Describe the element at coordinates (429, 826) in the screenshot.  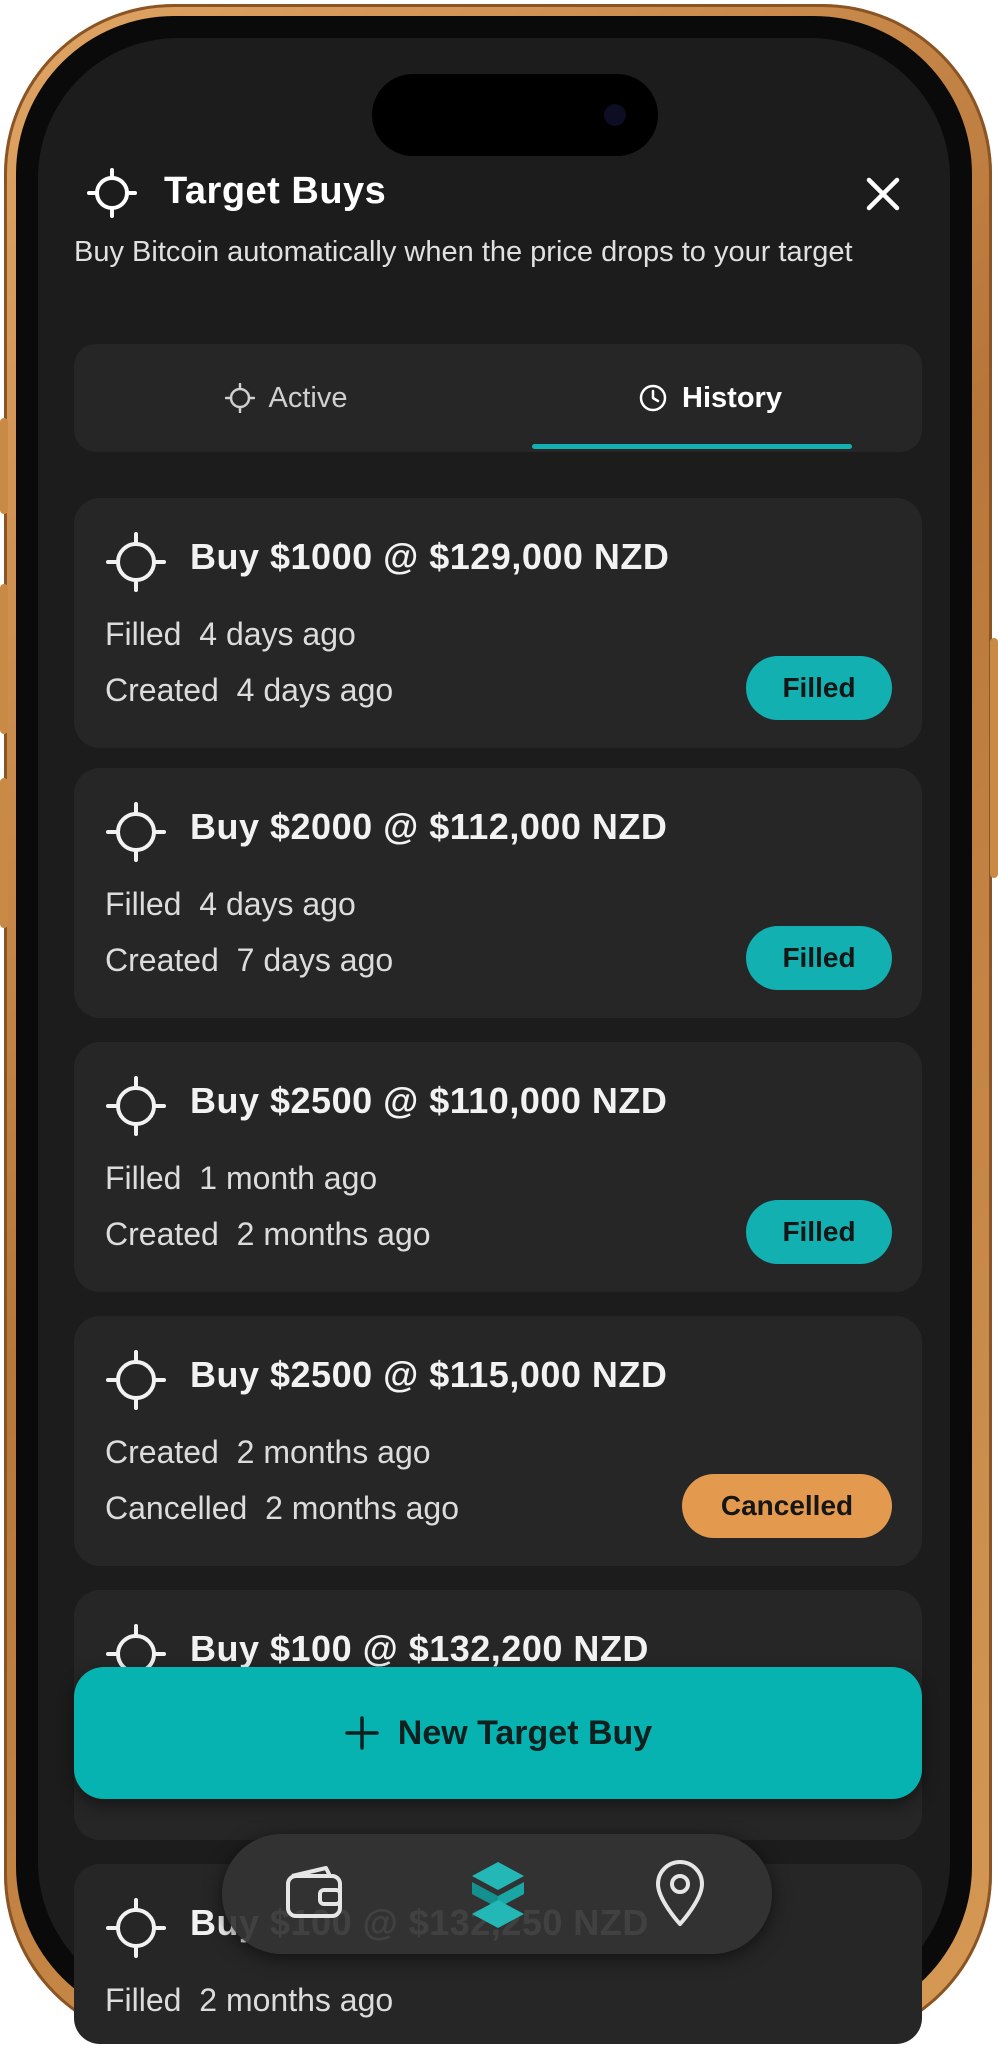
I see `order-title: Buy $2000 @ $112,000 NZD` at that location.